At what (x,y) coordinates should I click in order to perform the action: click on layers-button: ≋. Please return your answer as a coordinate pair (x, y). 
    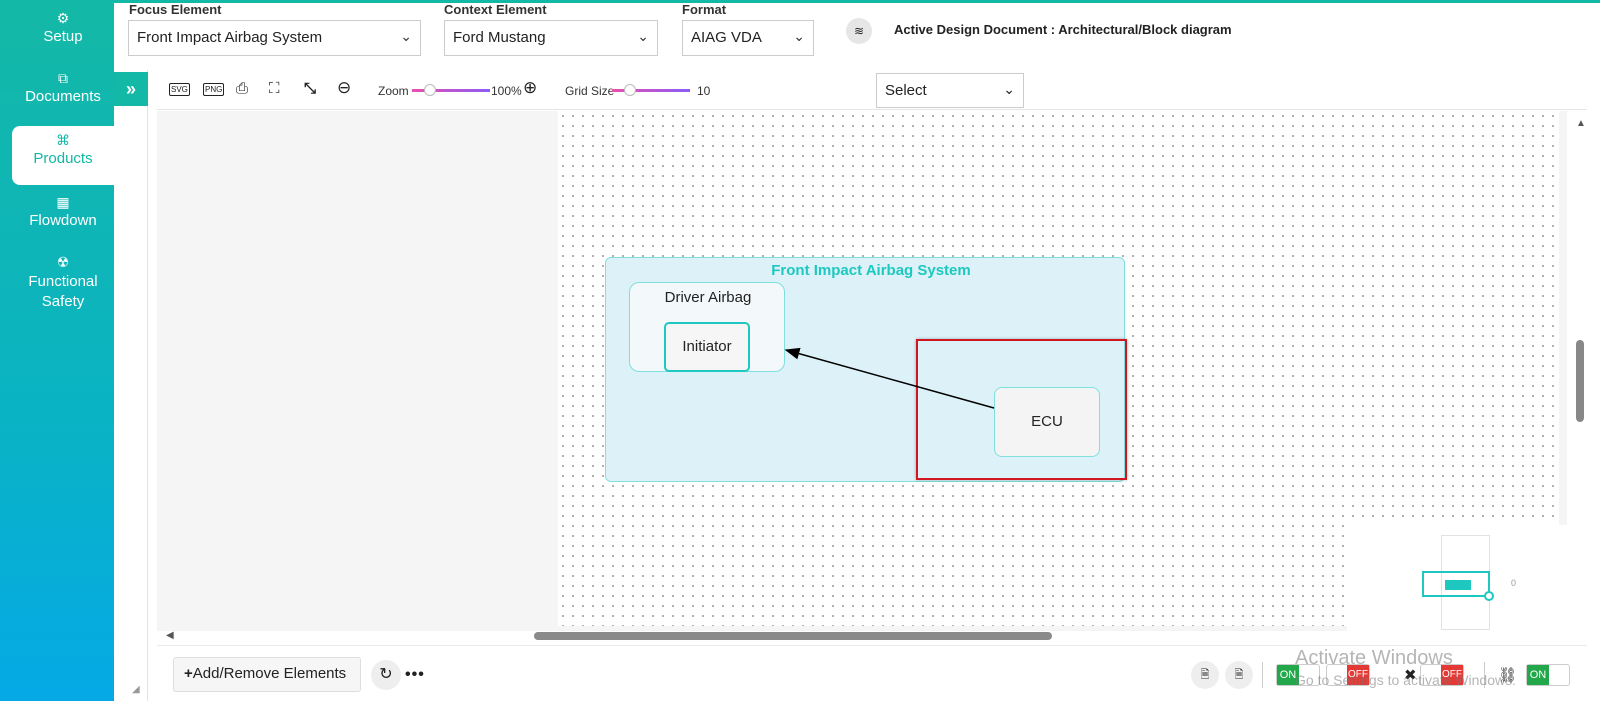
    Looking at the image, I should click on (859, 31).